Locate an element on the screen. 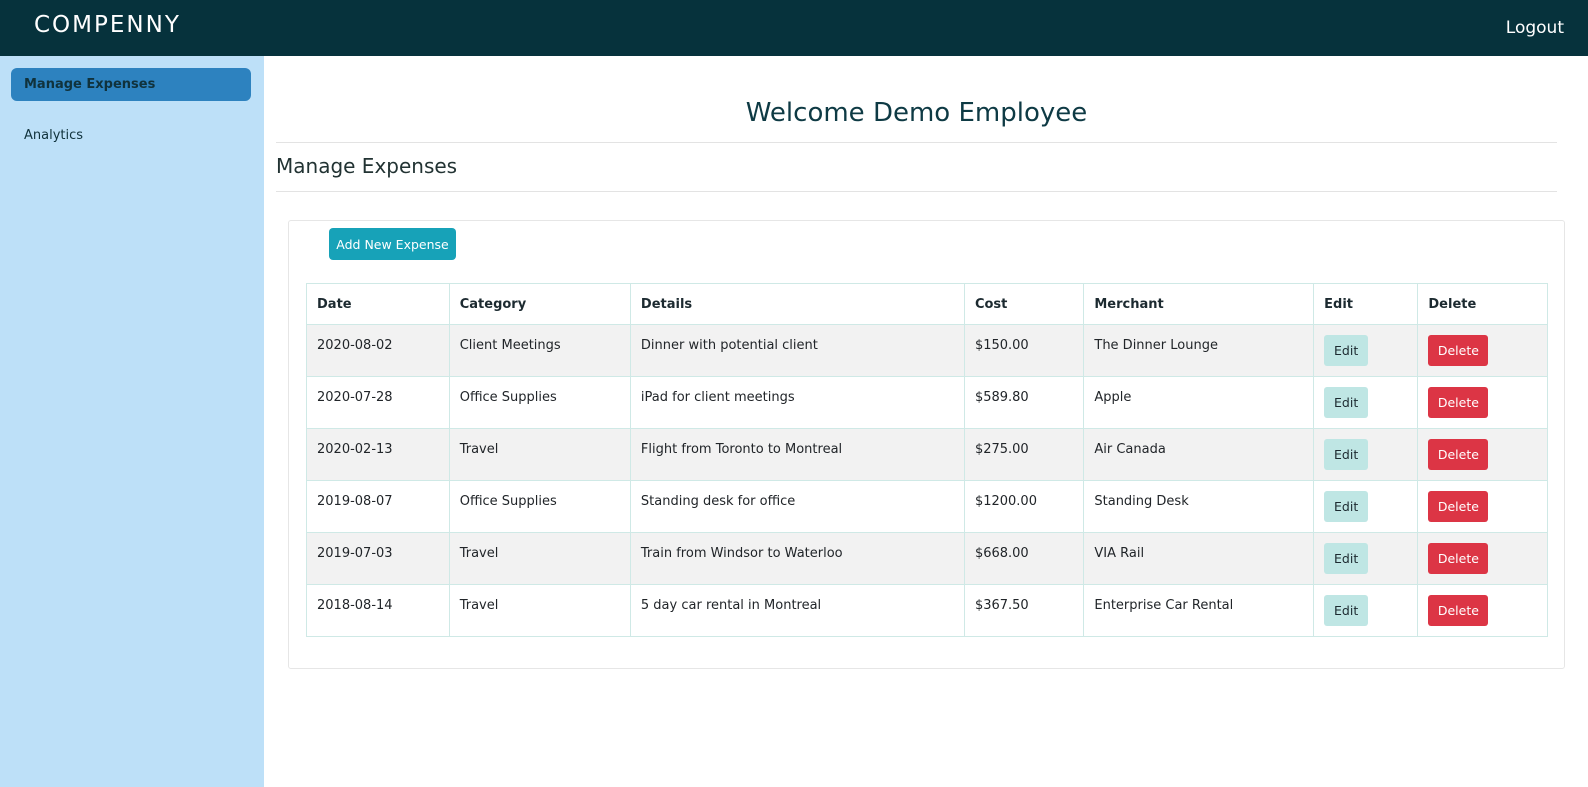  column-header-edit: Edit is located at coordinates (1366, 304).